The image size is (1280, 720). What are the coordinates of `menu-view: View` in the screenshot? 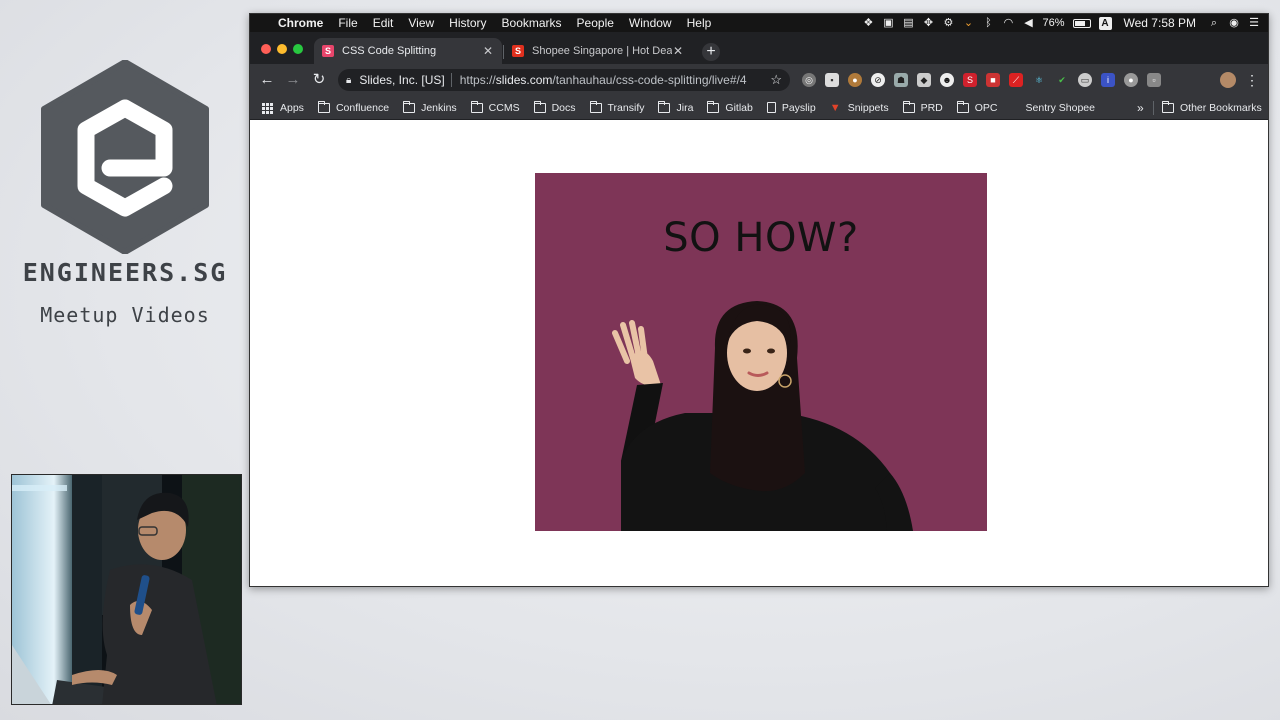 It's located at (421, 23).